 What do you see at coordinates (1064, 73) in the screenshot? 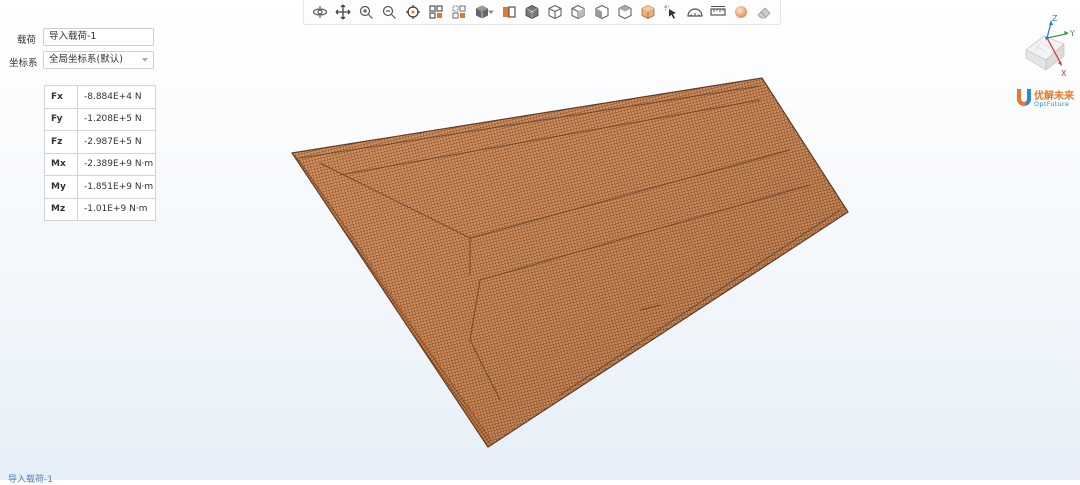
I see `axis-x-label: X` at bounding box center [1064, 73].